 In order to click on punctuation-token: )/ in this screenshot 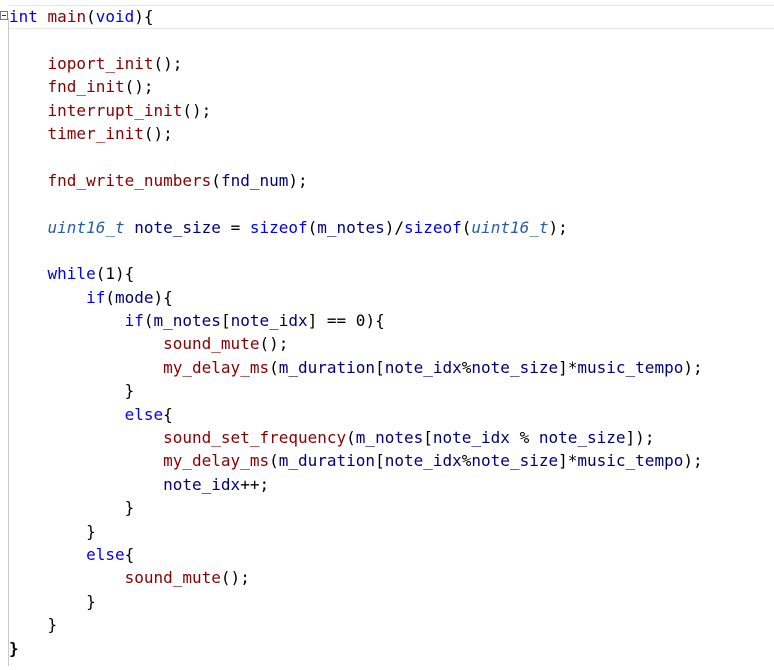, I will do `click(394, 227)`.